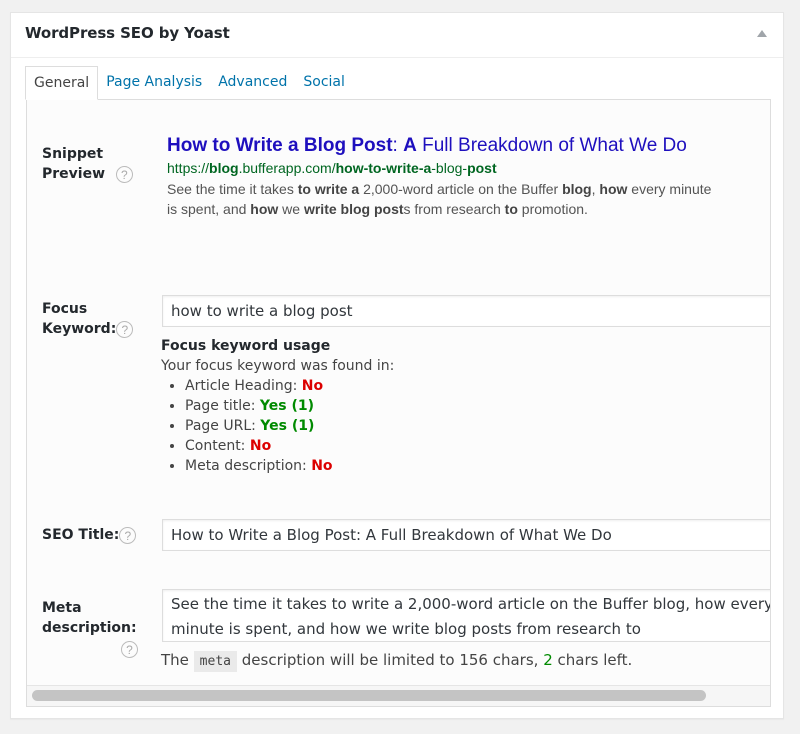  Describe the element at coordinates (328, 189) in the screenshot. I see `snippet-desc-part: to write a` at that location.